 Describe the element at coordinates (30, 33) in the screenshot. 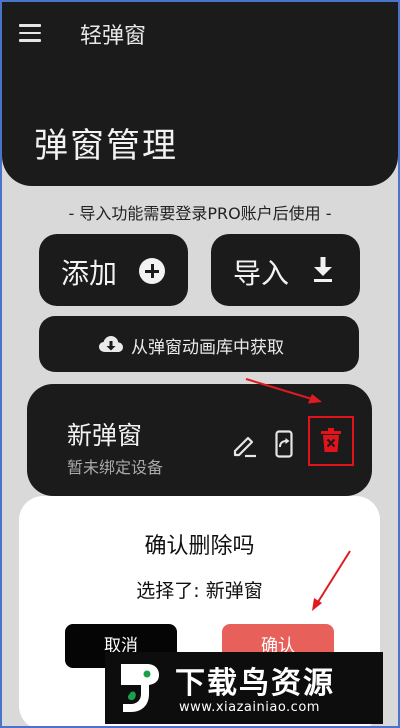

I see `menu-icon` at that location.